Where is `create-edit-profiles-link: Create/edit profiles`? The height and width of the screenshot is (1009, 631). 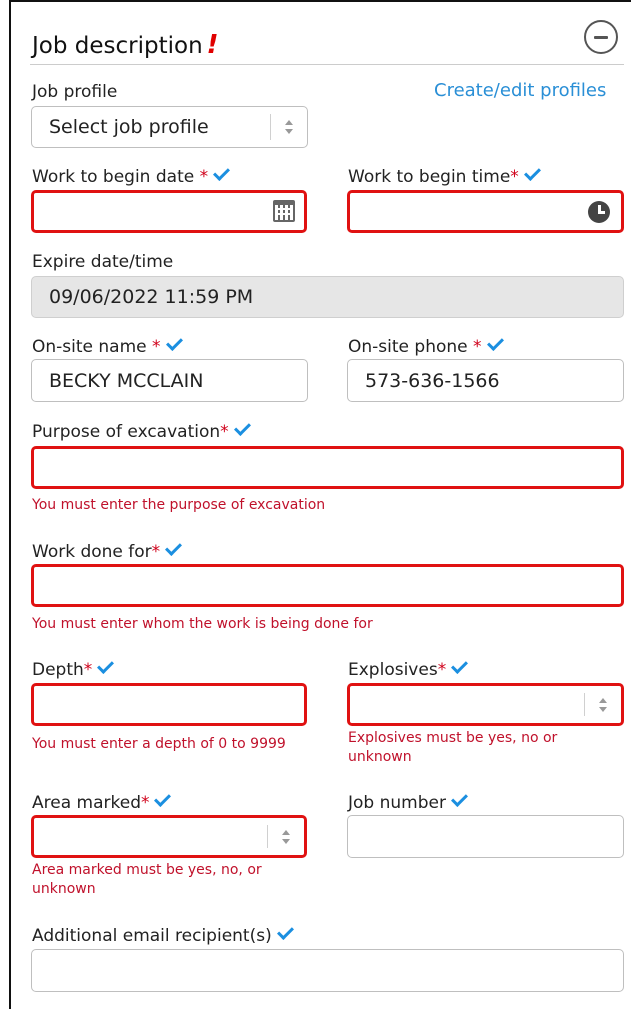 create-edit-profiles-link: Create/edit profiles is located at coordinates (520, 90).